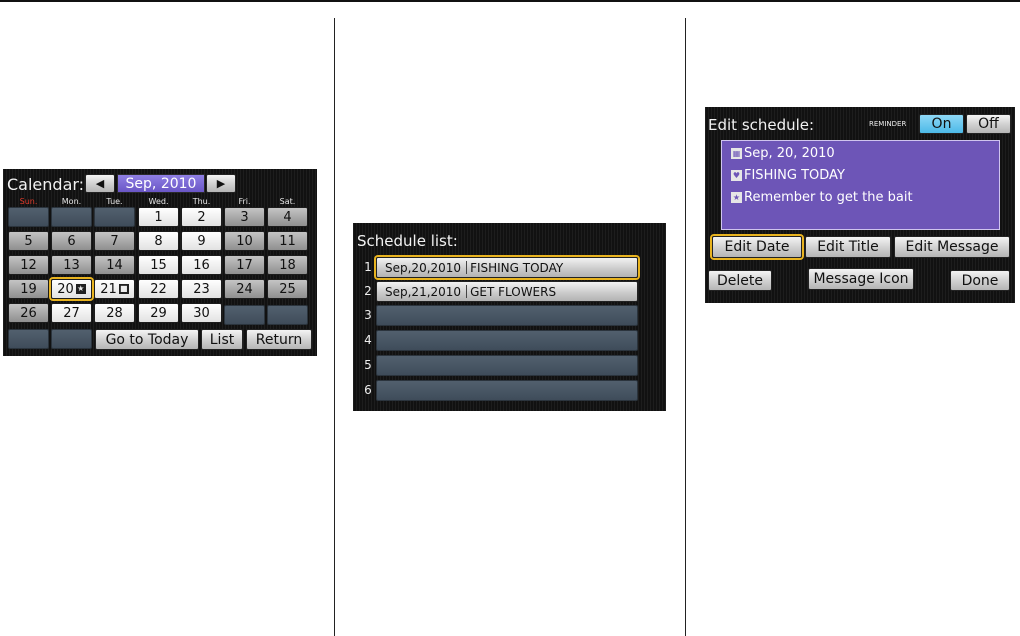 Image resolution: width=1020 pixels, height=636 pixels. I want to click on day-cell-9: 9, so click(201, 241).